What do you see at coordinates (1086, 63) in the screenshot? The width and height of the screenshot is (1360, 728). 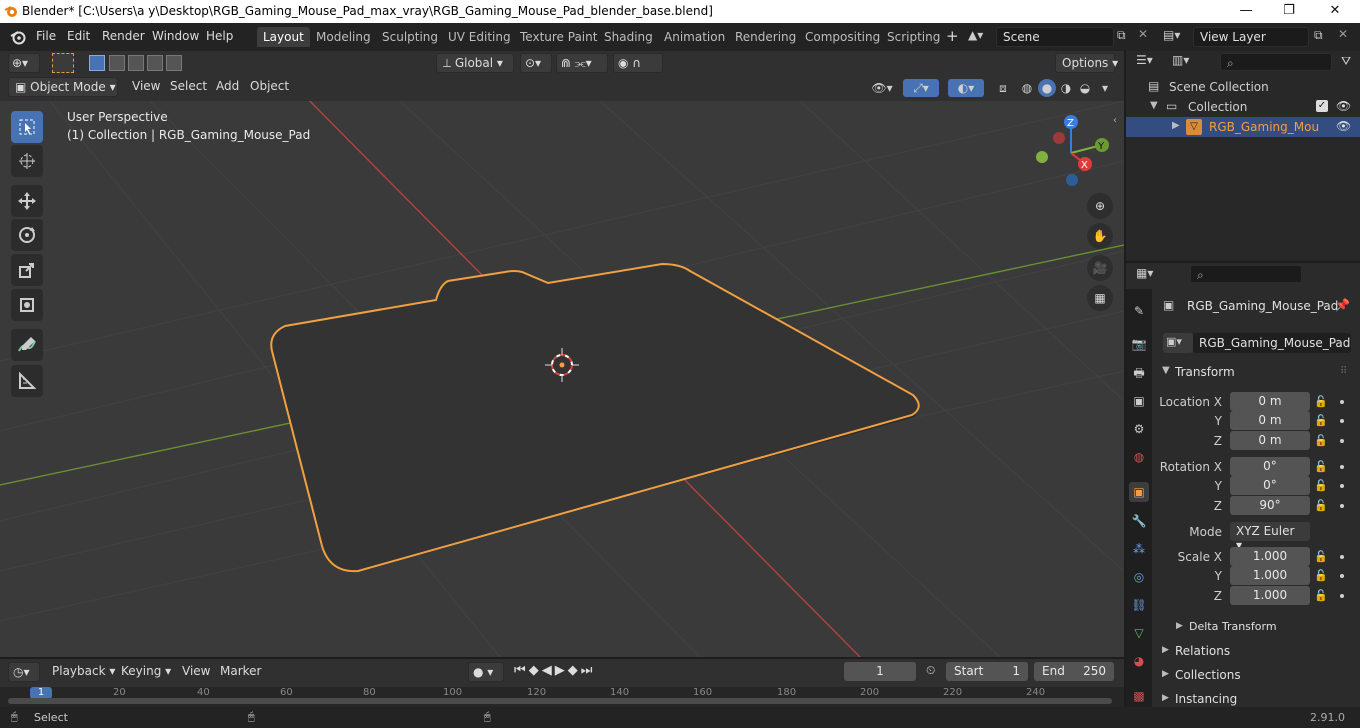 I see `options-dropdown: Options ▾` at bounding box center [1086, 63].